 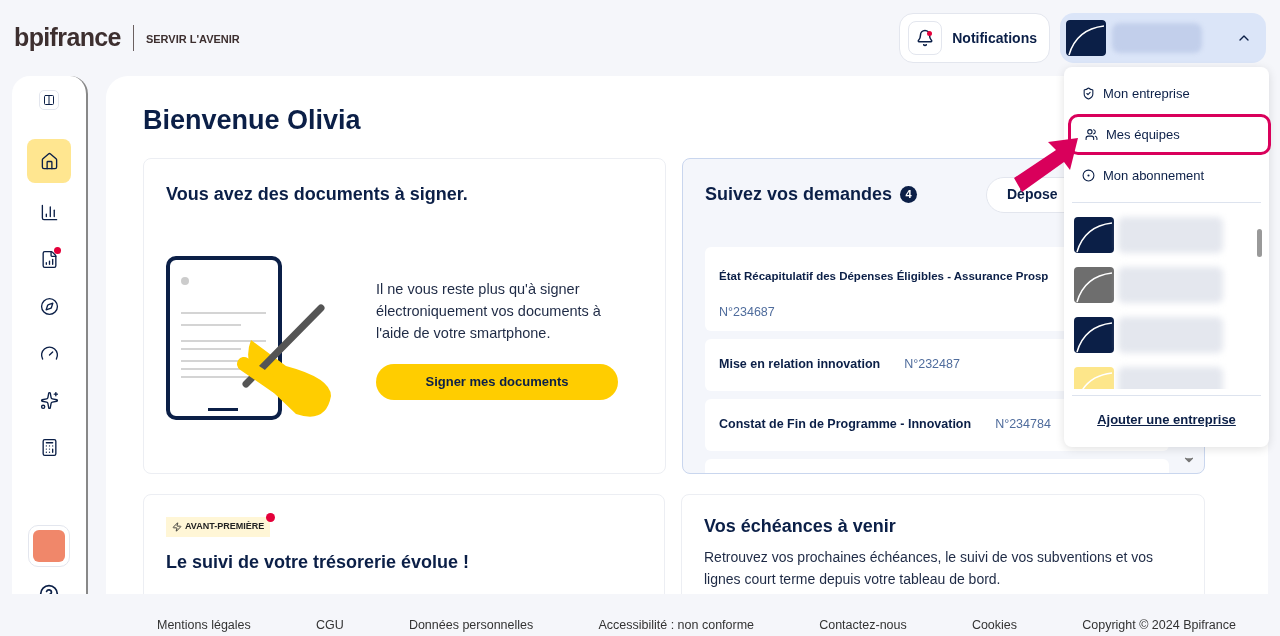 What do you see at coordinates (497, 381) in the screenshot?
I see `sign-documents-button: Signer mes documents` at bounding box center [497, 381].